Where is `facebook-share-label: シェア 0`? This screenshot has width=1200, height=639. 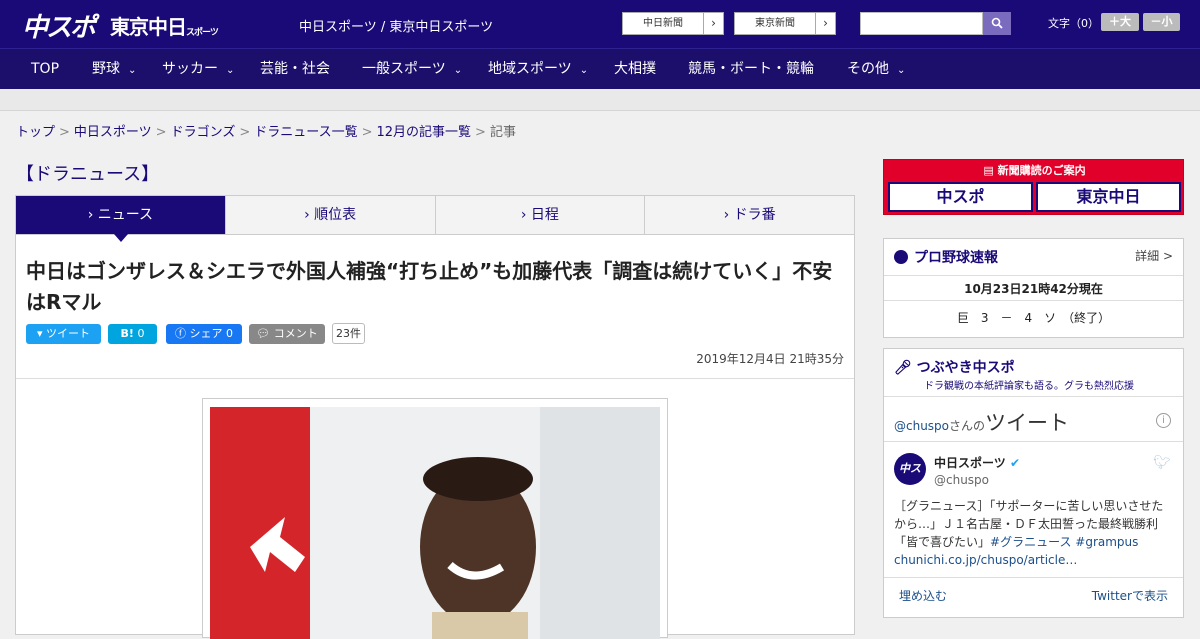
facebook-share-label: シェア 0 is located at coordinates (211, 333).